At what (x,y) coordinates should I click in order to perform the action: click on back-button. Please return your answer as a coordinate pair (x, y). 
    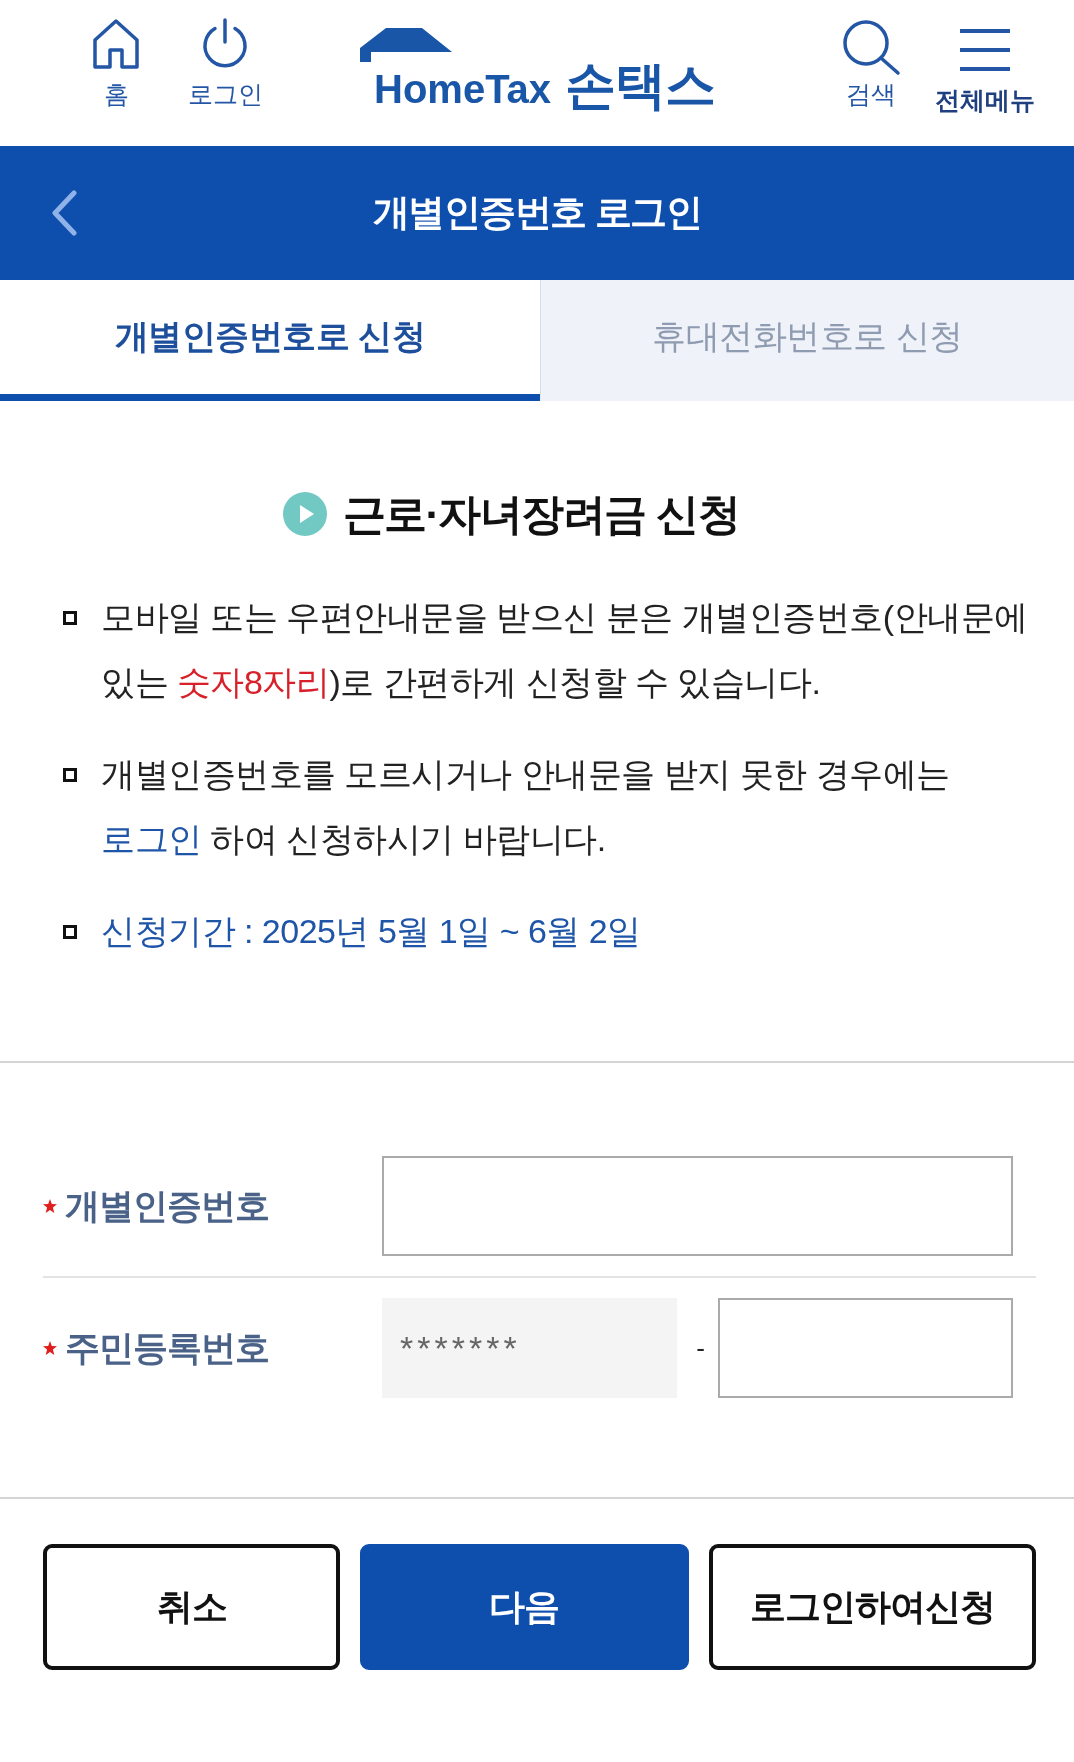
    Looking at the image, I should click on (64, 213).